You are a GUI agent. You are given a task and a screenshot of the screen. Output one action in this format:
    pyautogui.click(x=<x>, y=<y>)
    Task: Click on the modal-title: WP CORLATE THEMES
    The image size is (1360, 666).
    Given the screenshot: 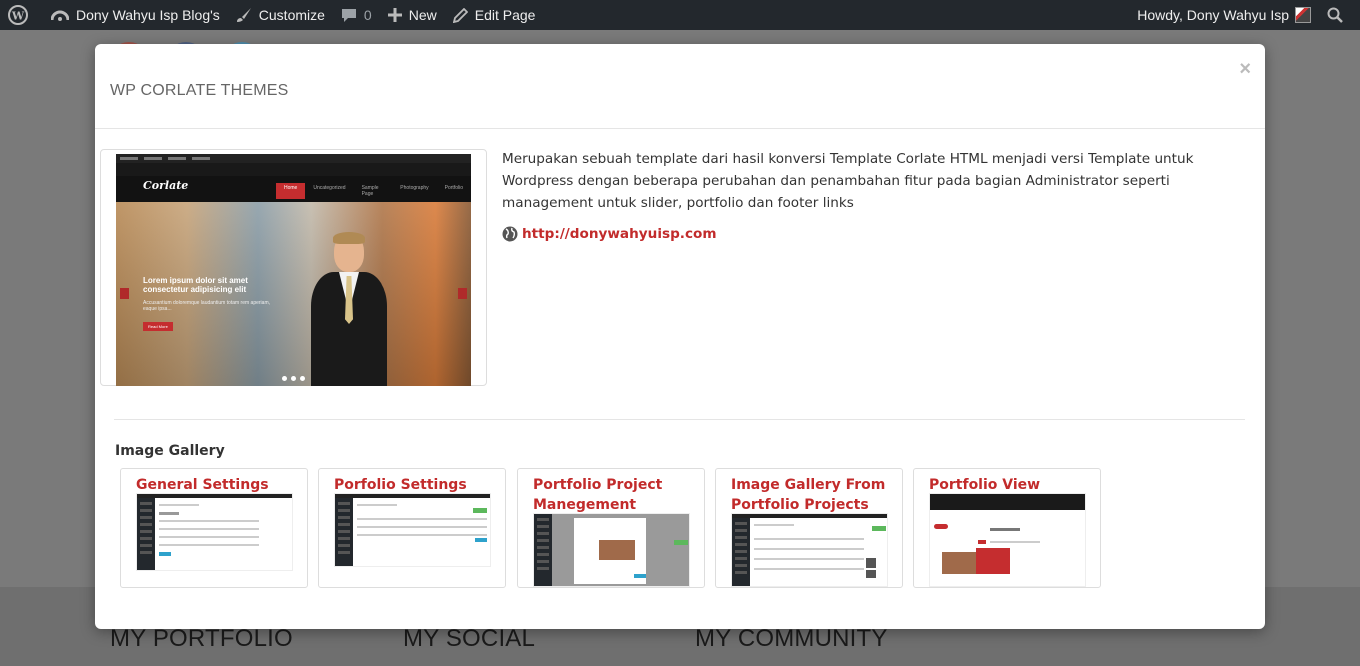 What is the action you would take?
    pyautogui.click(x=199, y=90)
    